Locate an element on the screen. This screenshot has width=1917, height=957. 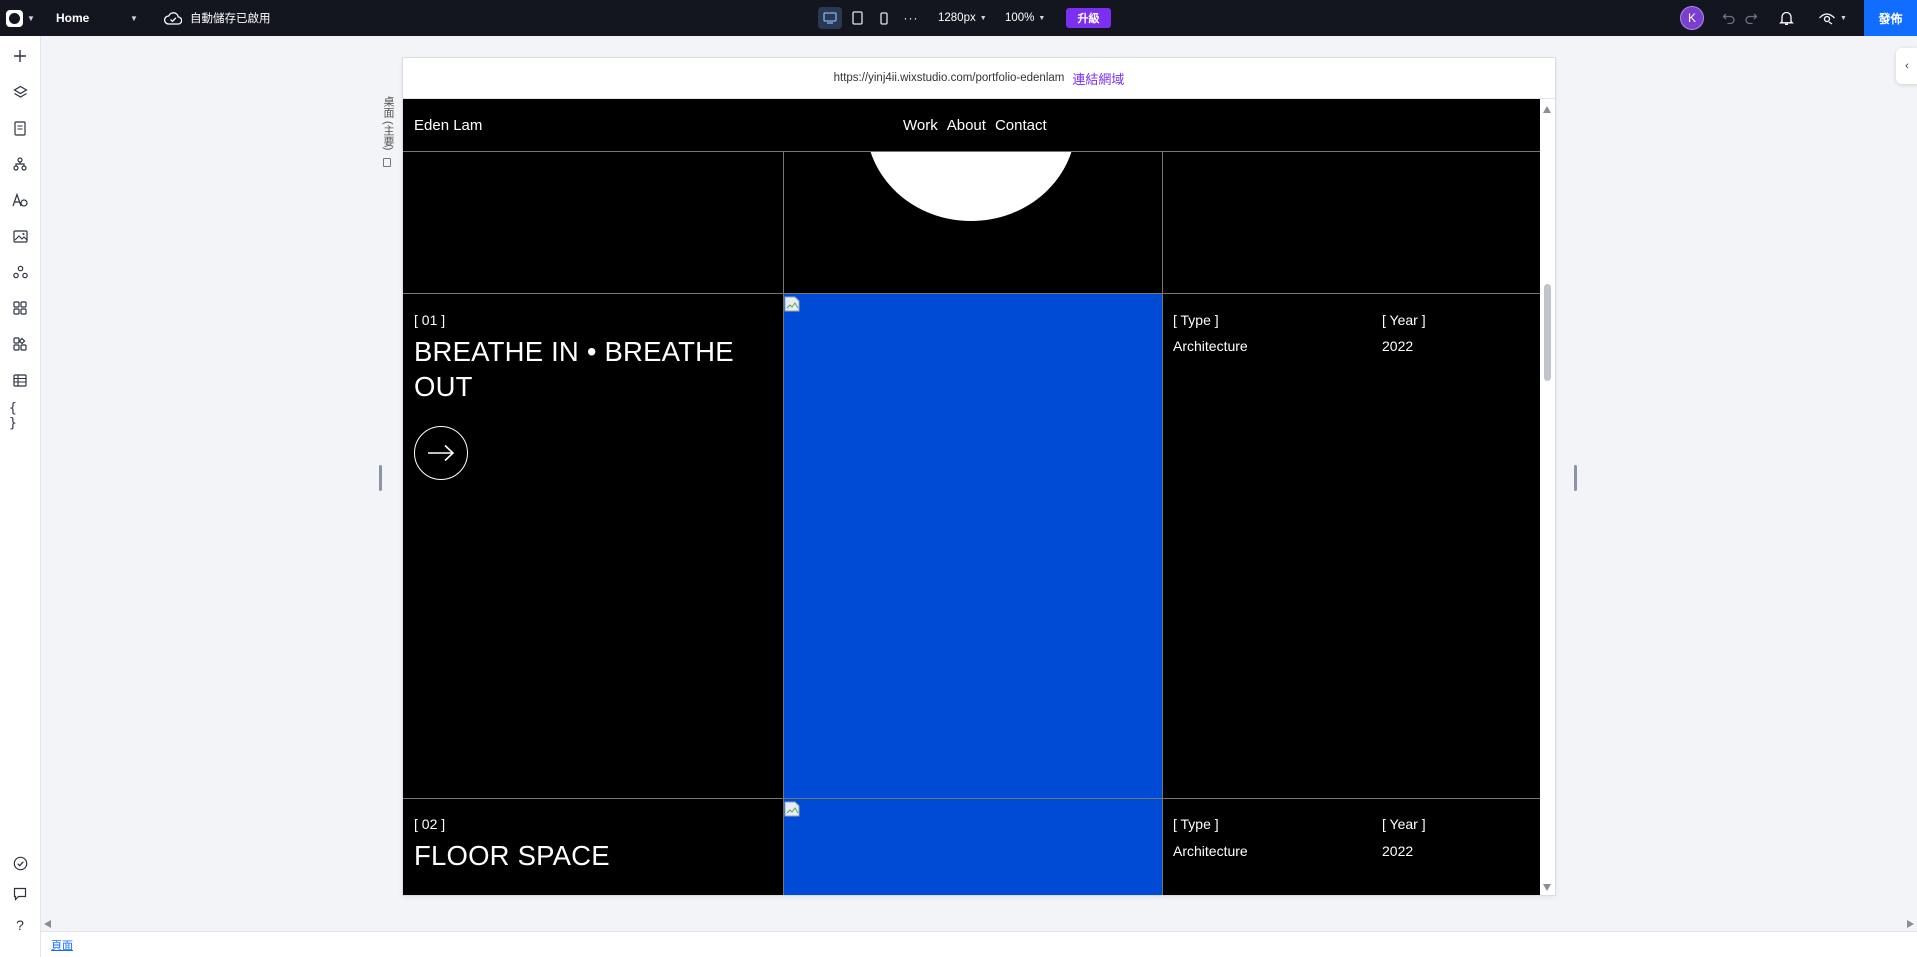
scroll-left-arrow-icon is located at coordinates (47, 924).